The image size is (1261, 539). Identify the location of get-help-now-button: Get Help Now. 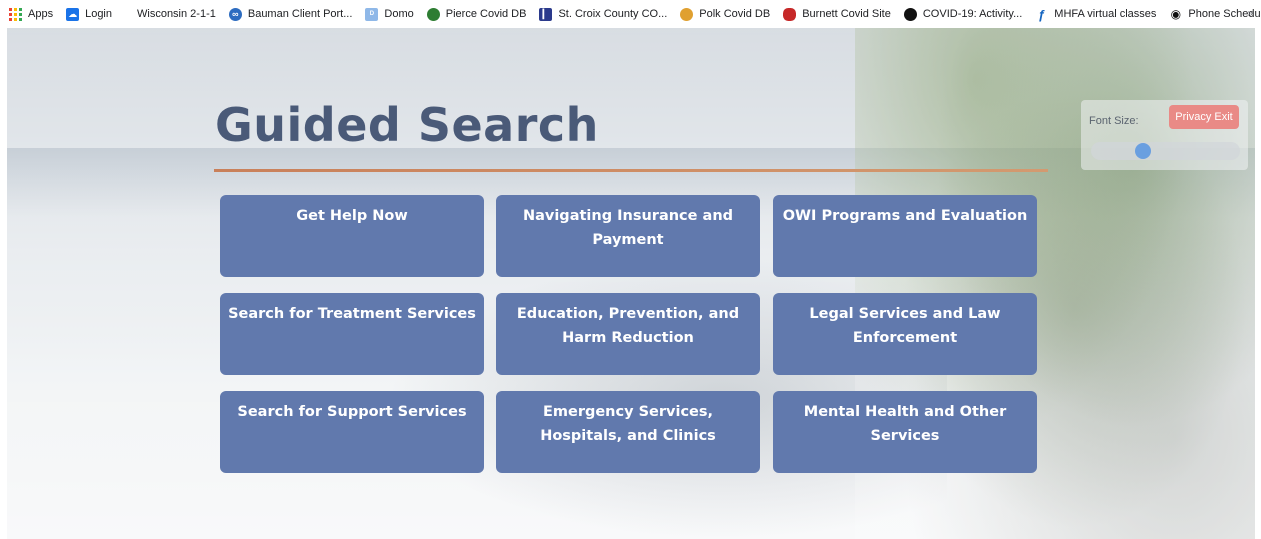
(352, 236).